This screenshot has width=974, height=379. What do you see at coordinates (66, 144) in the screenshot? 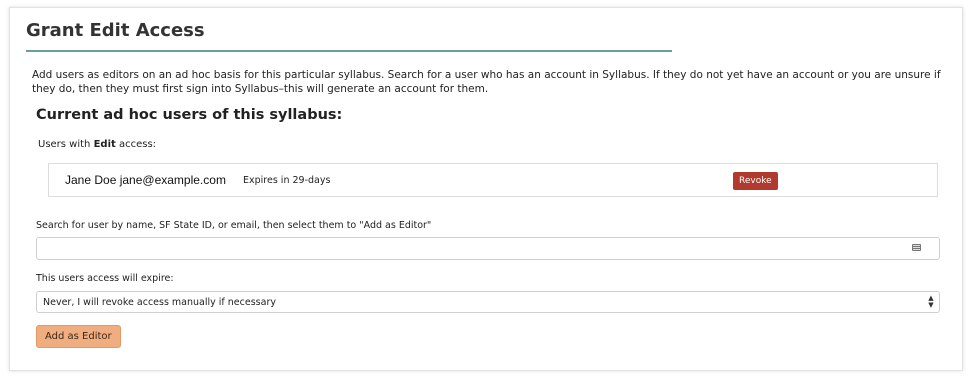
I see `users-label-prefix: Users with` at bounding box center [66, 144].